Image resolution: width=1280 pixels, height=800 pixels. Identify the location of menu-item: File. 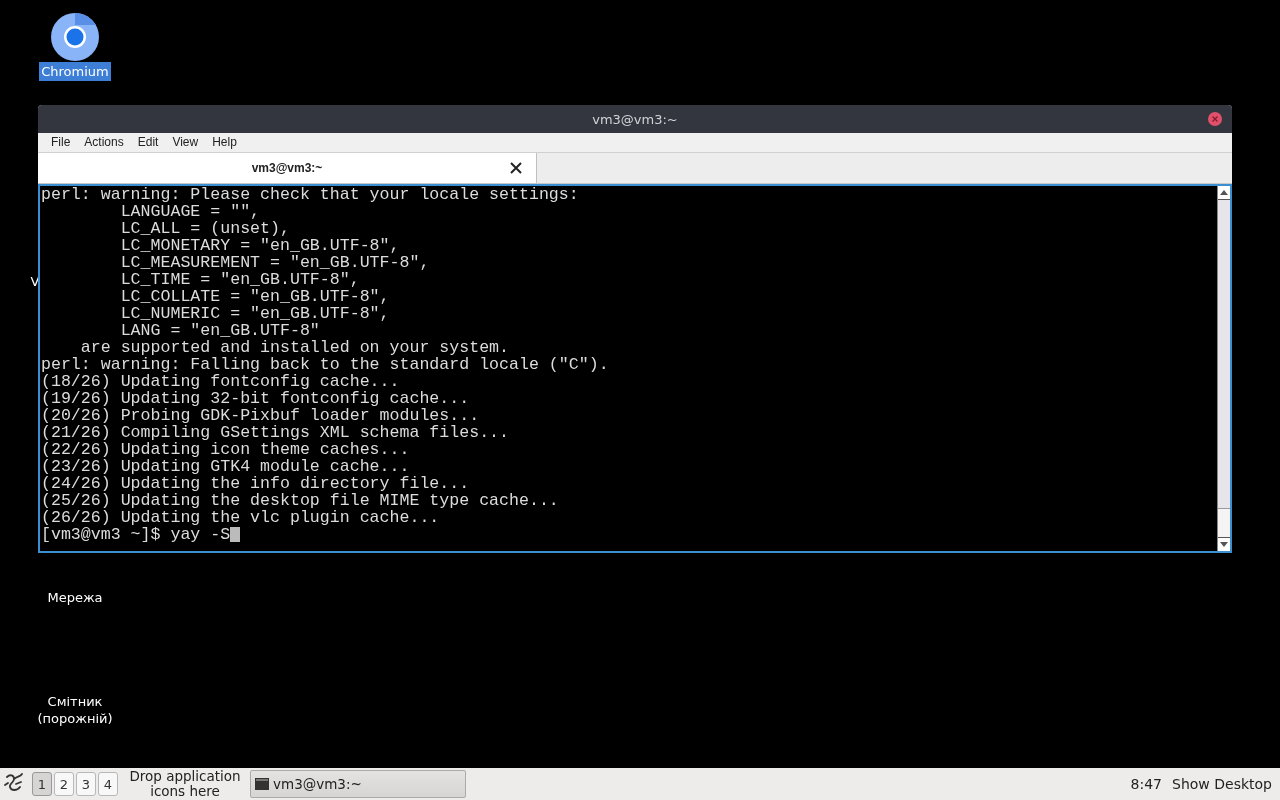
(61, 142).